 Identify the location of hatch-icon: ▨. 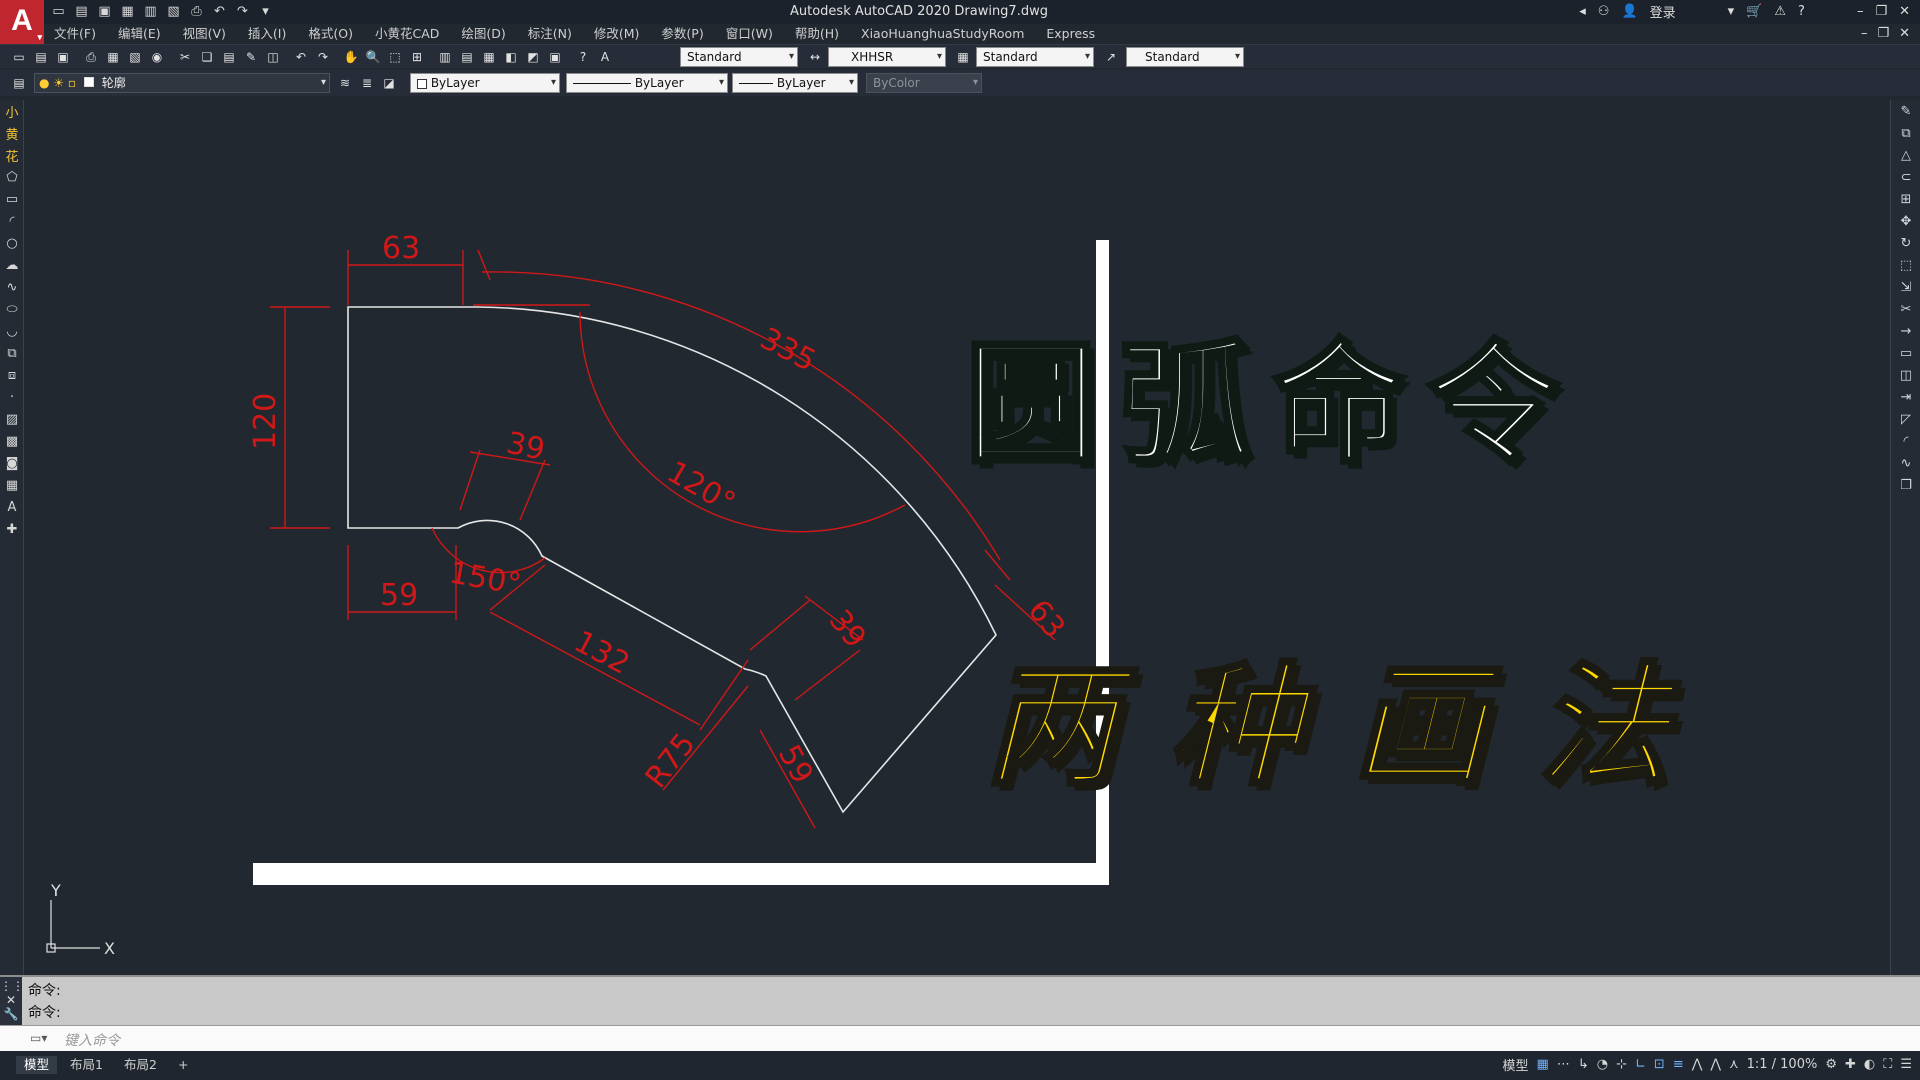
(12, 419).